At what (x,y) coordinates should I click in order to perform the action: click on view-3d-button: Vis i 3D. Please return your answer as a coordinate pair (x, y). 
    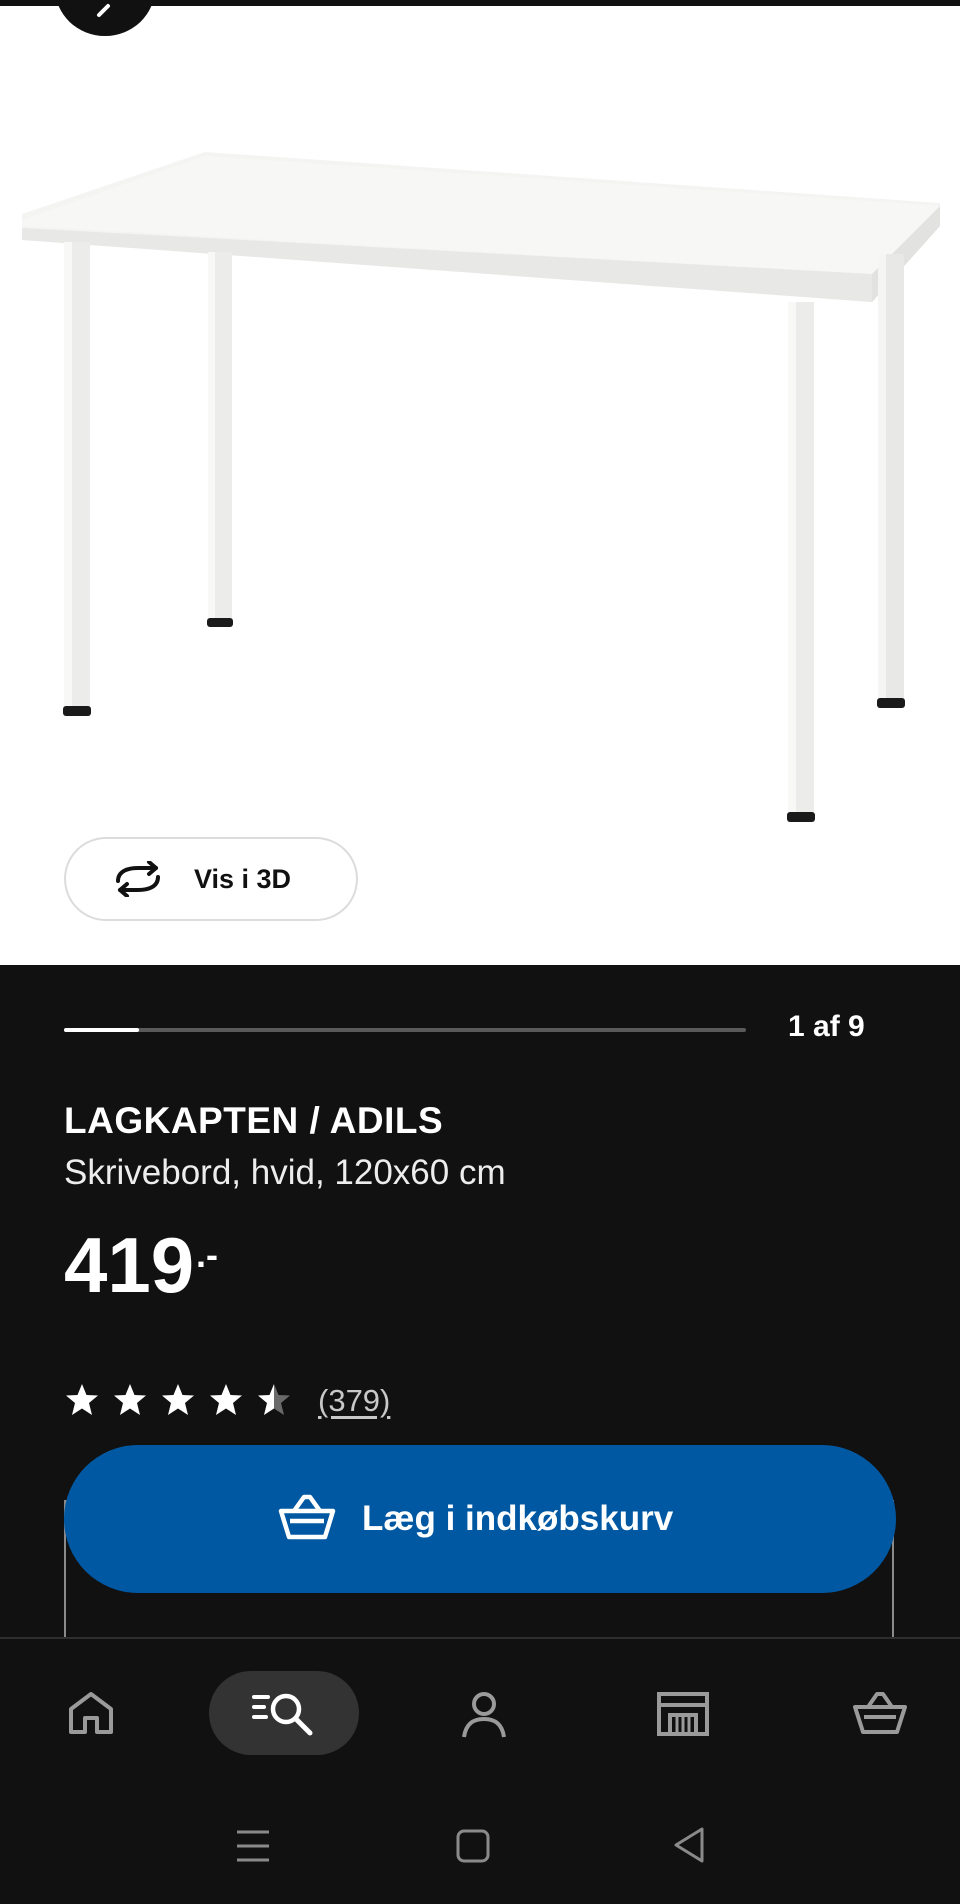
    Looking at the image, I should click on (211, 879).